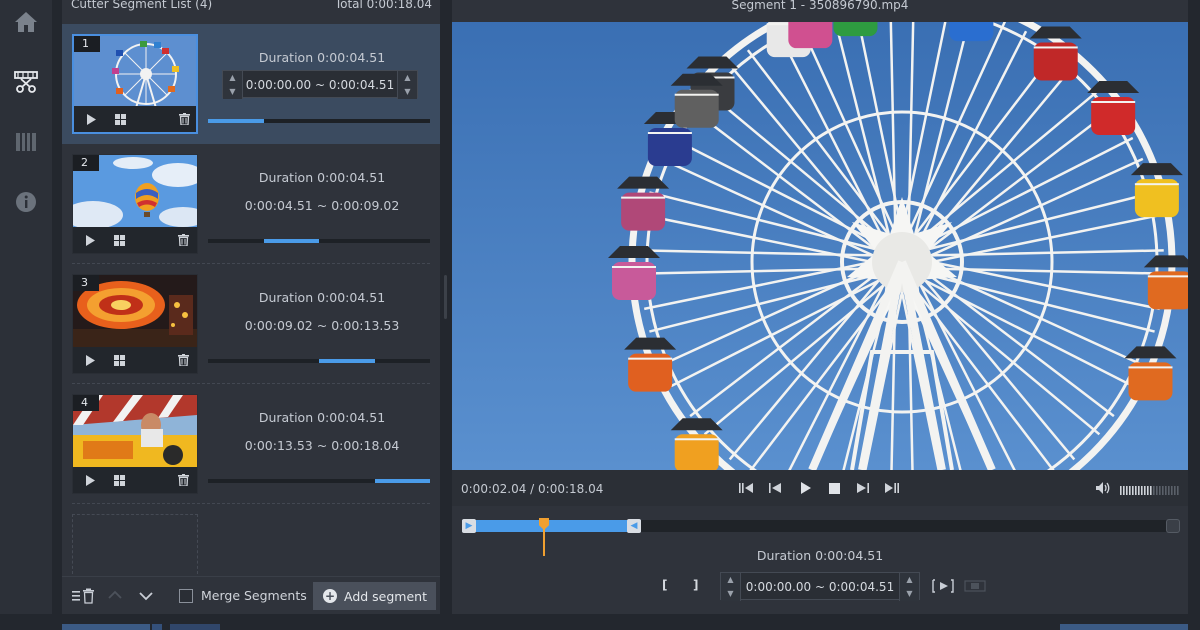 The width and height of the screenshot is (1200, 630). Describe the element at coordinates (135, 84) in the screenshot. I see `segment-thumbnail: 1` at that location.